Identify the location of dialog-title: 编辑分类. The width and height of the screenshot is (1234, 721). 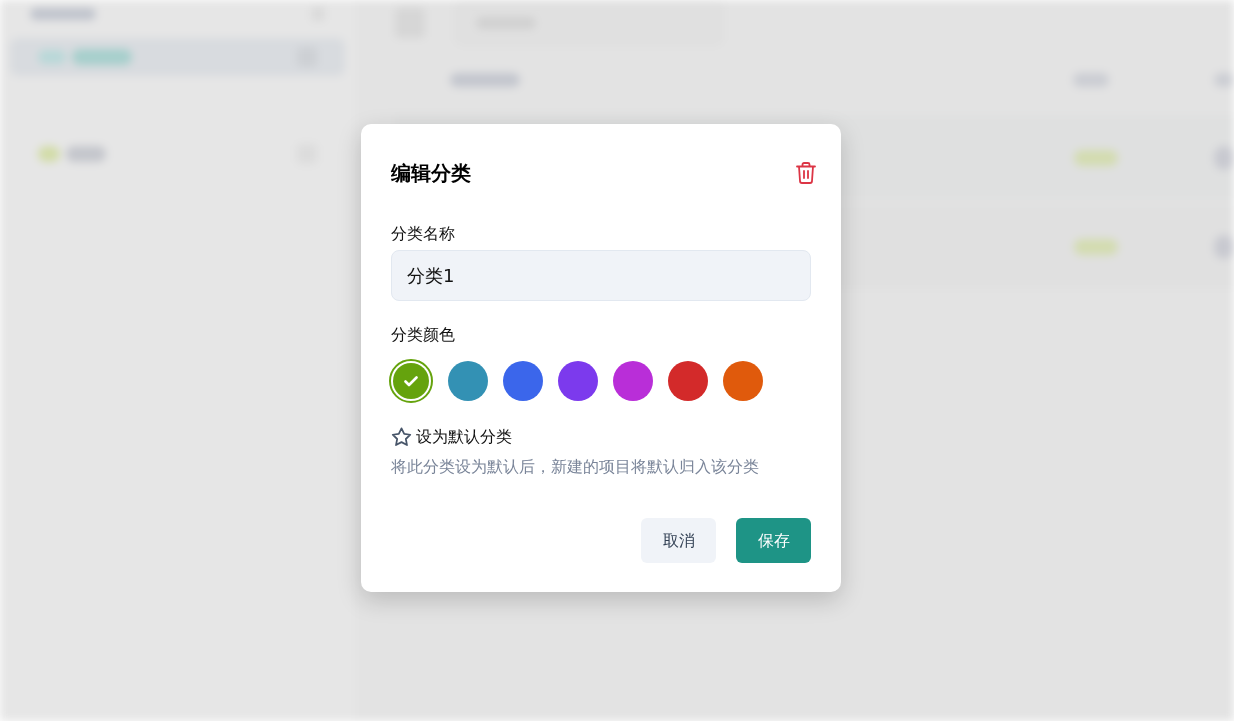
(431, 173).